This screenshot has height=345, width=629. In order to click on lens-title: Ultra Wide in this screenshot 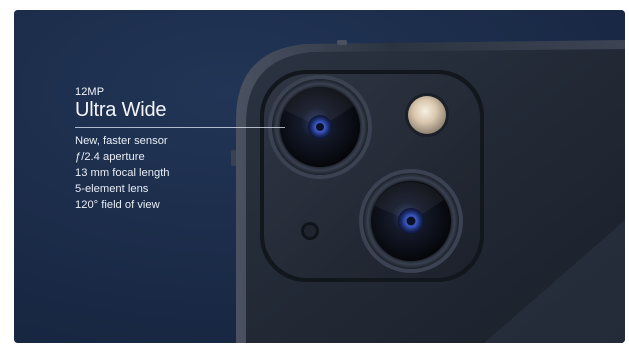, I will do `click(121, 110)`.